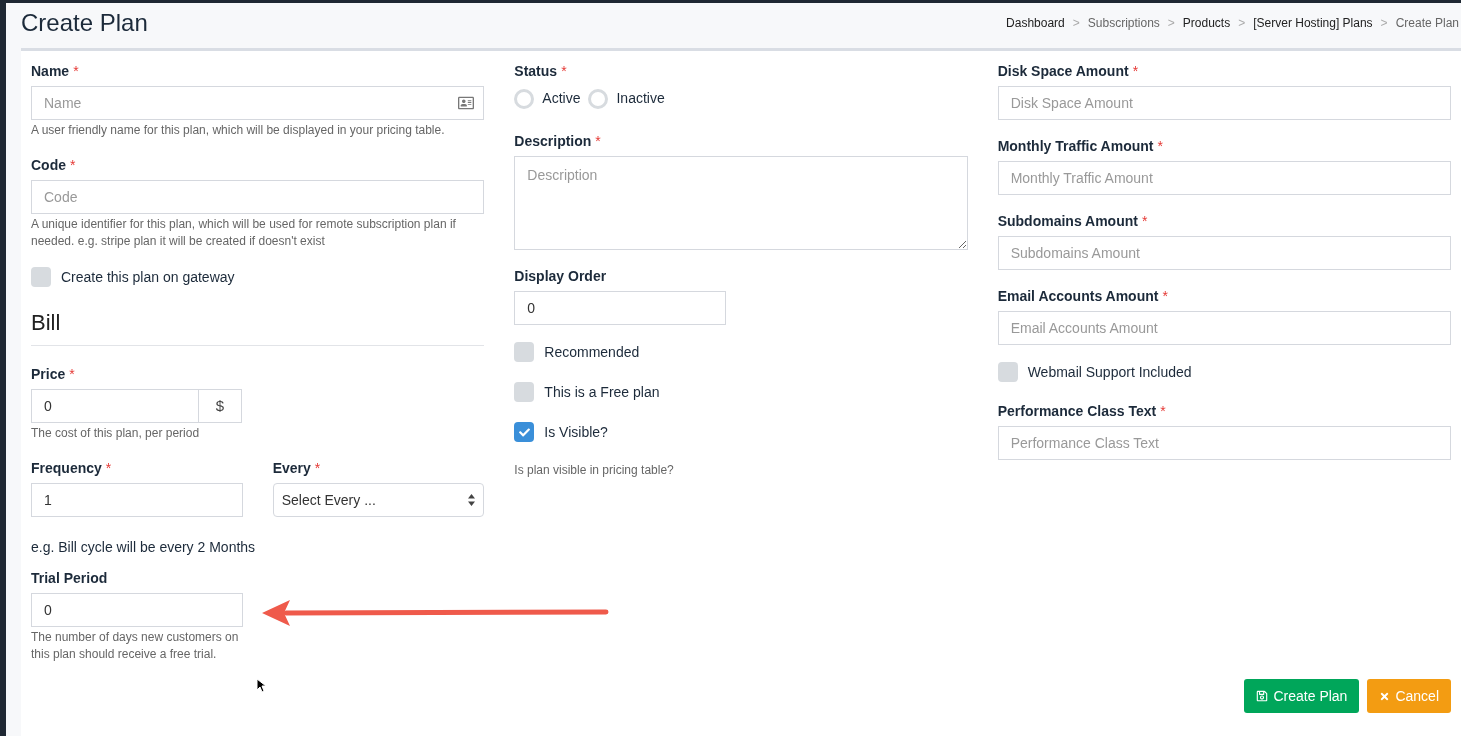 The width and height of the screenshot is (1461, 736). What do you see at coordinates (69, 578) in the screenshot?
I see `field-label: Trial Period` at bounding box center [69, 578].